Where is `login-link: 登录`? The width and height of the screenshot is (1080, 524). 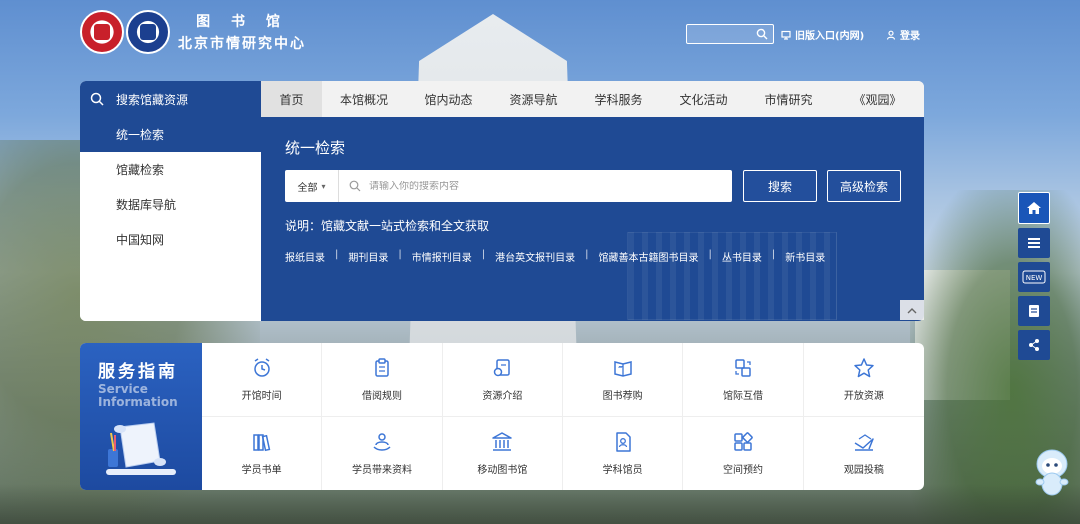
login-link: 登录 is located at coordinates (903, 34).